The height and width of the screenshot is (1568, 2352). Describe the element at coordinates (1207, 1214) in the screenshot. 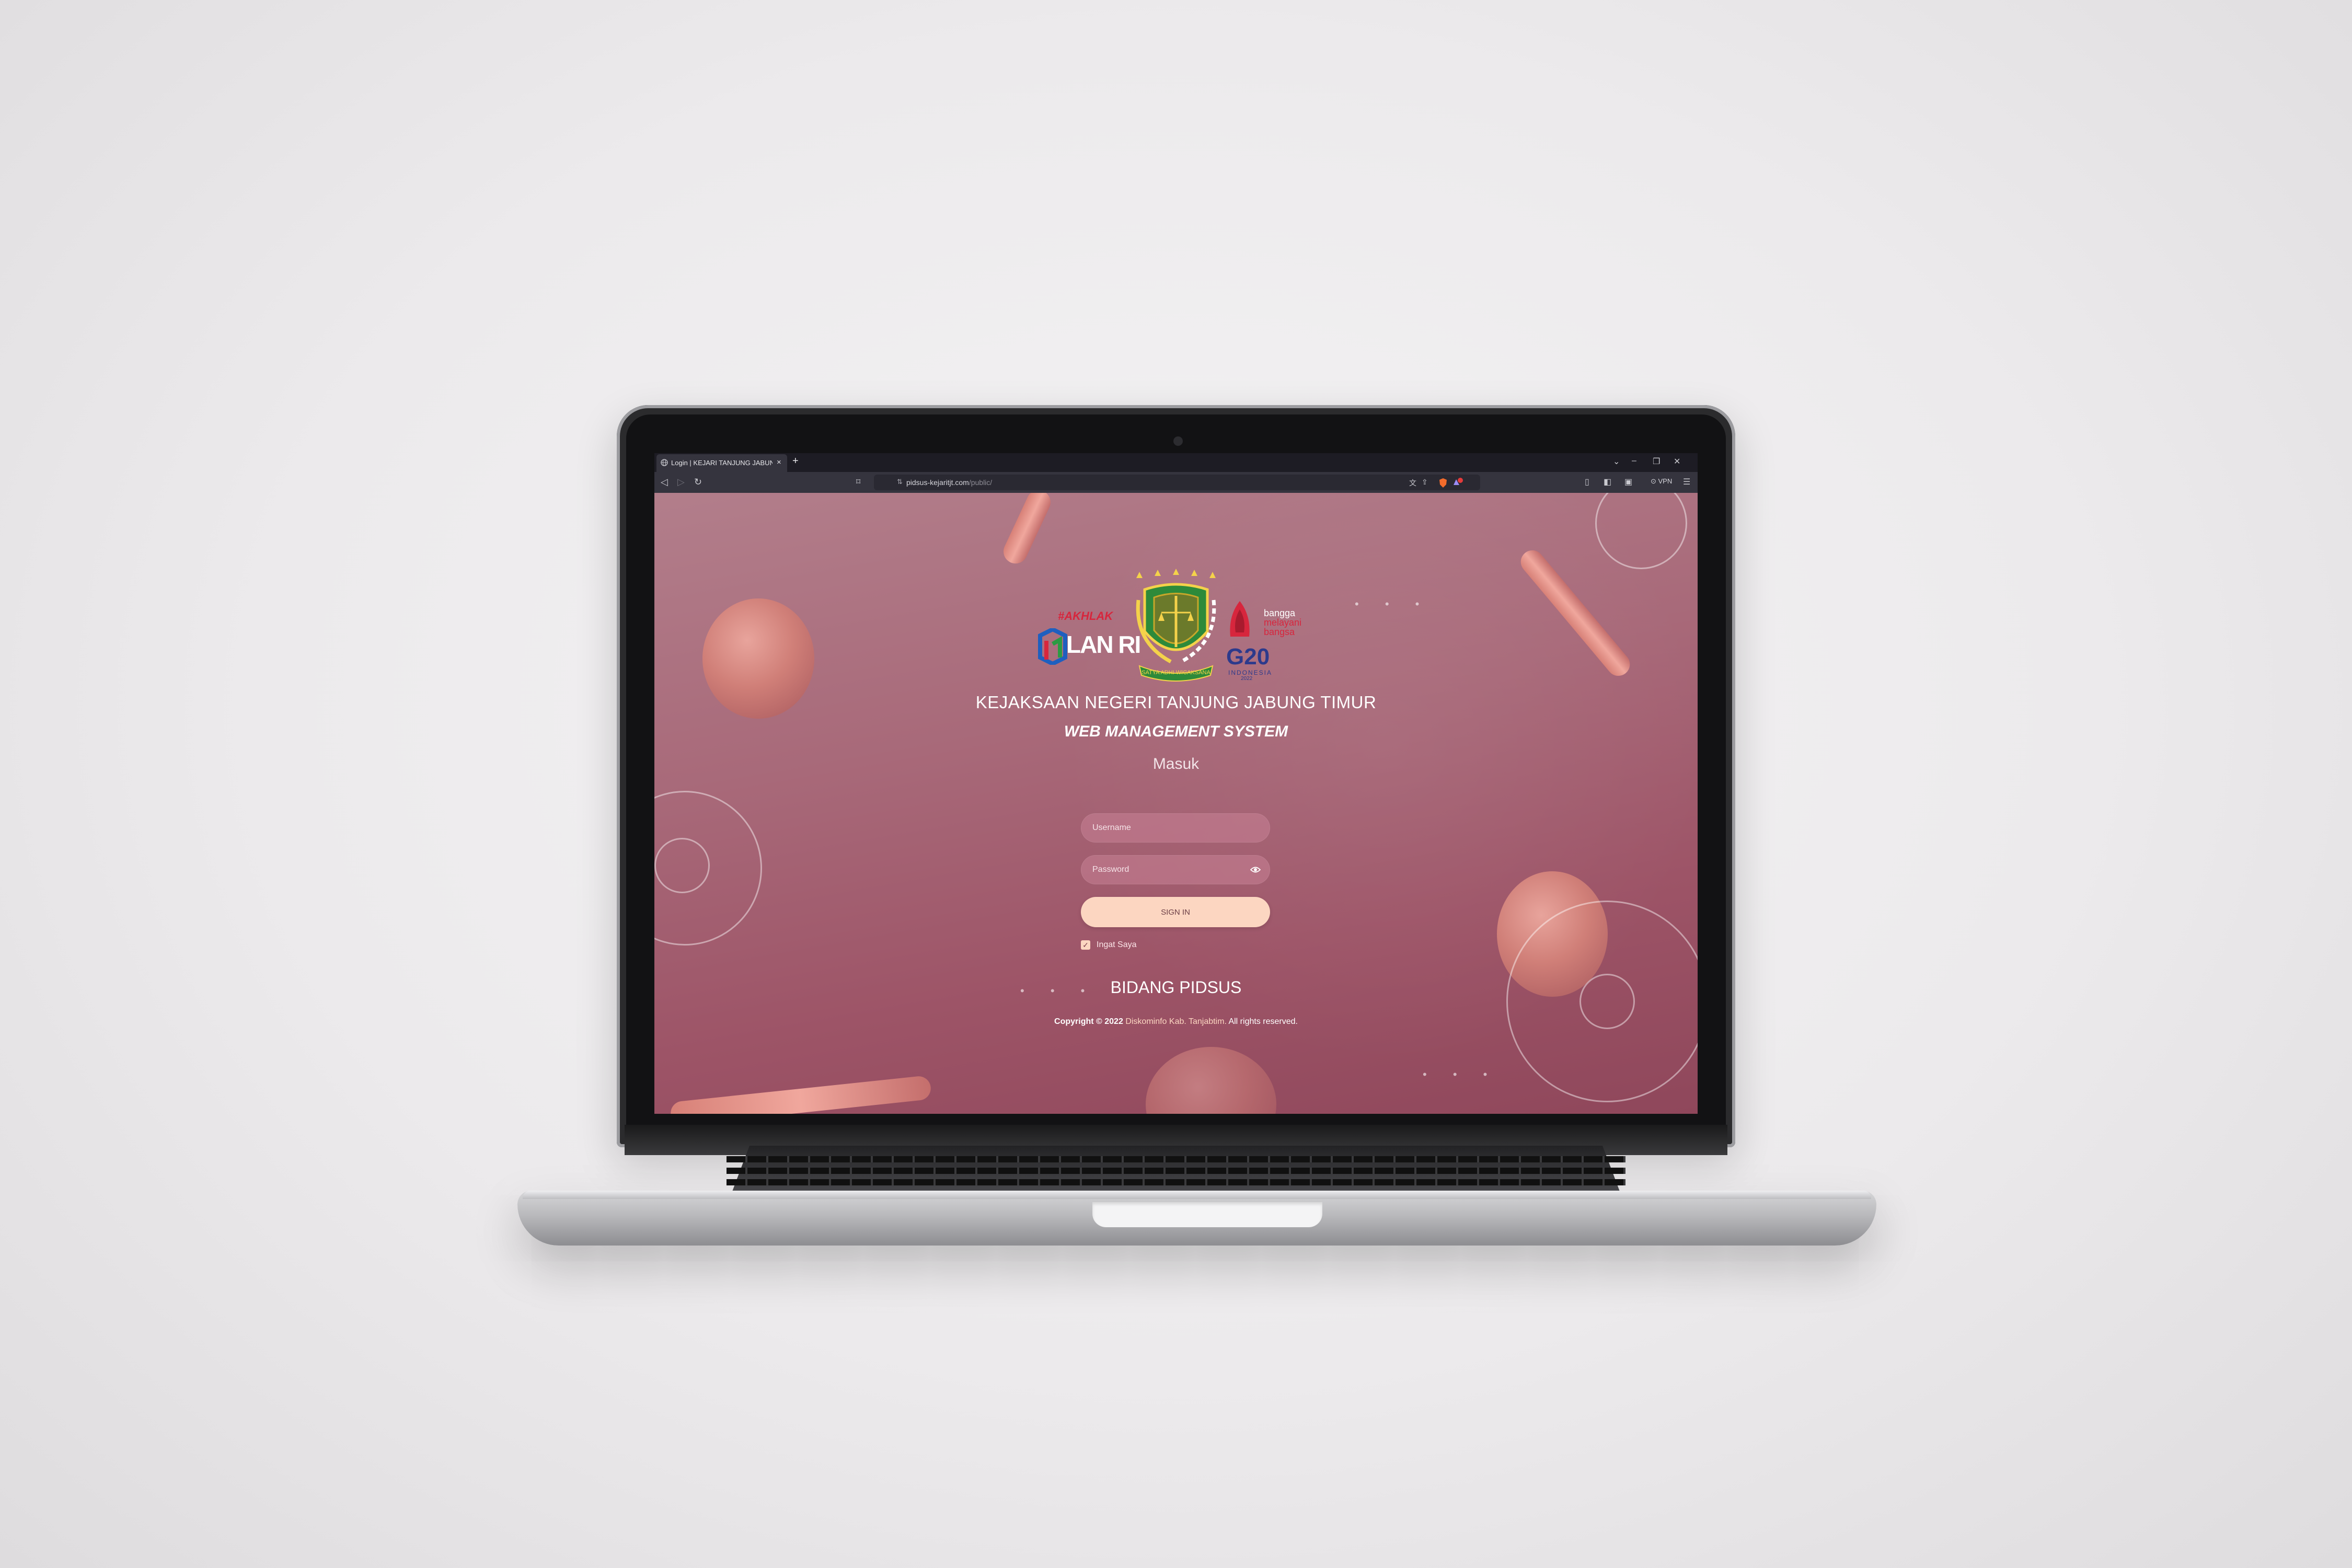

I see `lid-open-notch` at that location.